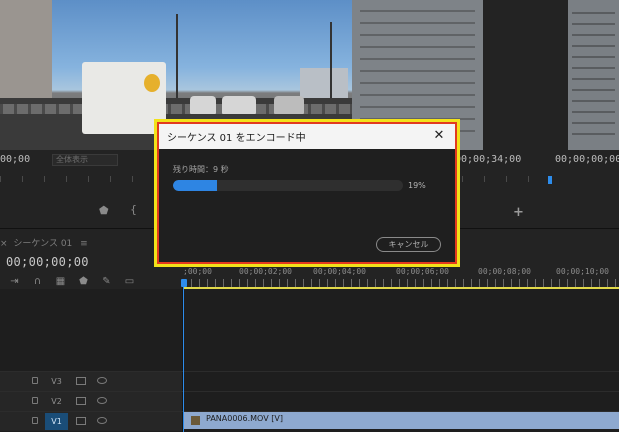 The image size is (619, 432). What do you see at coordinates (91, 381) in the screenshot?
I see `track-header-v3: V3` at bounding box center [91, 381].